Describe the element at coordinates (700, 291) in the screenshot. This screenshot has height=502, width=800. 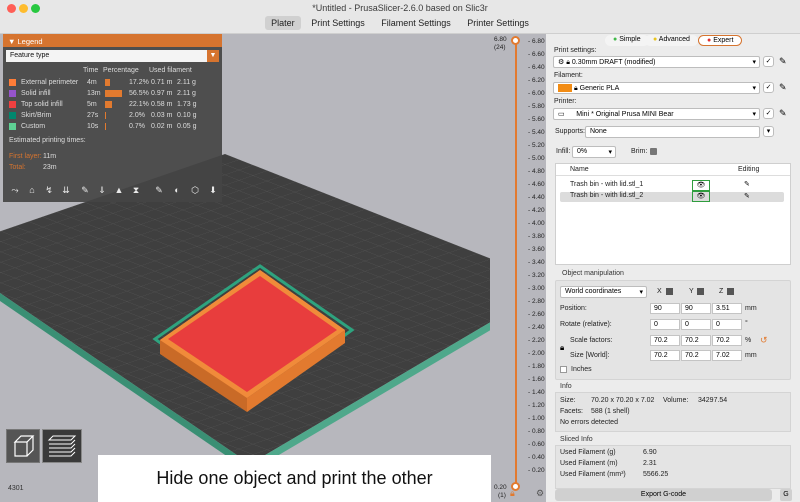
I see `axis-y-toggle` at that location.